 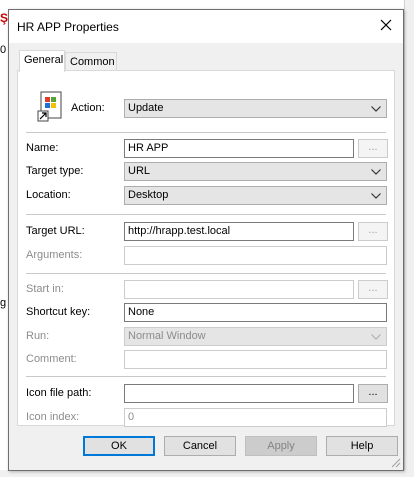 What do you see at coordinates (45, 289) in the screenshot?
I see `start-in-label: Start in:` at bounding box center [45, 289].